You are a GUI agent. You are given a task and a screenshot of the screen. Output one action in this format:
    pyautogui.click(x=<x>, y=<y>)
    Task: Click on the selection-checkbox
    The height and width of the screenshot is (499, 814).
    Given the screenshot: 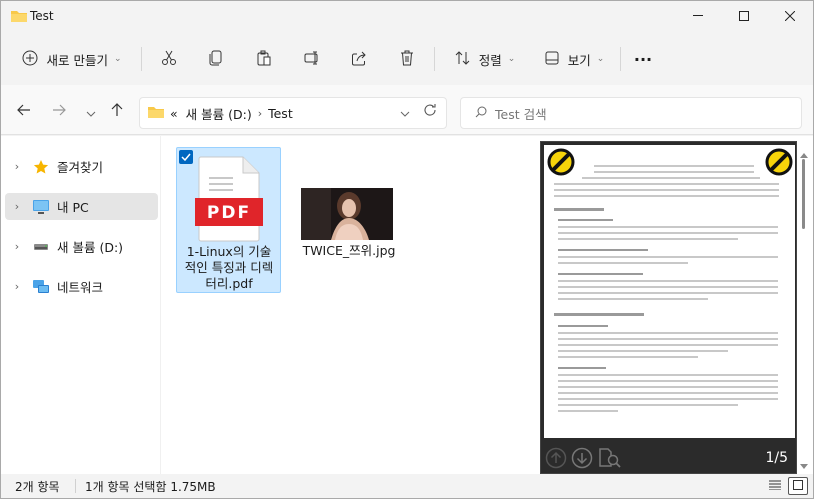 What is the action you would take?
    pyautogui.click(x=186, y=157)
    